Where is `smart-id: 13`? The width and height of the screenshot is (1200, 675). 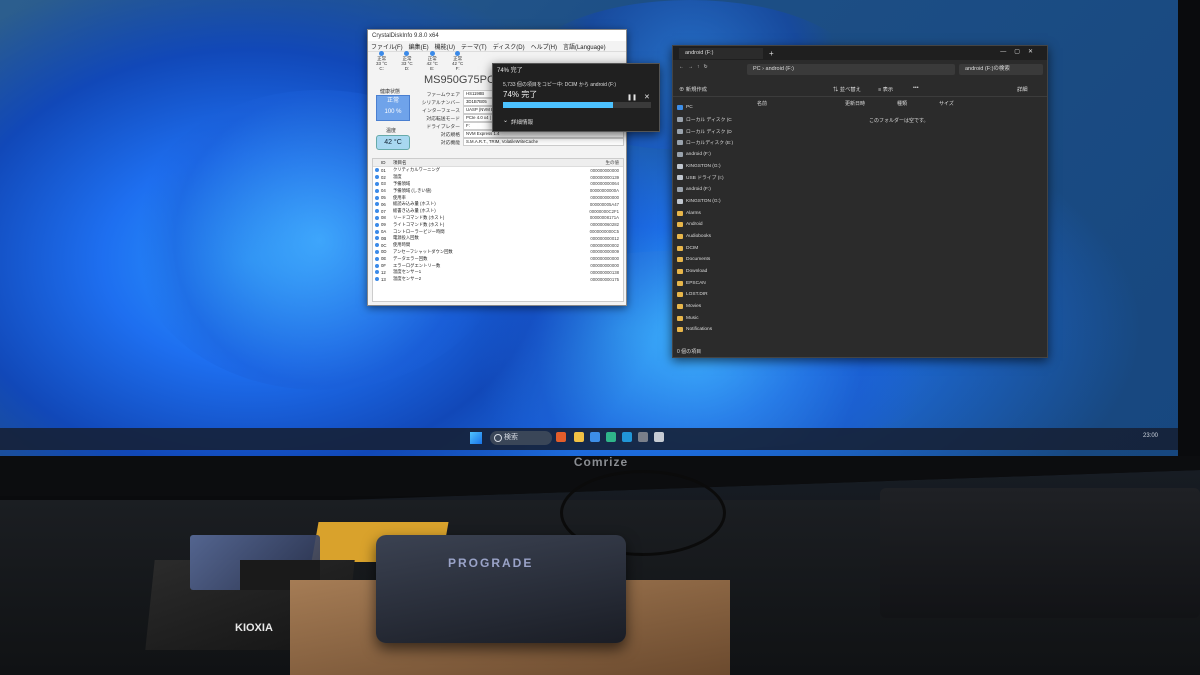
smart-id: 13 is located at coordinates (383, 279).